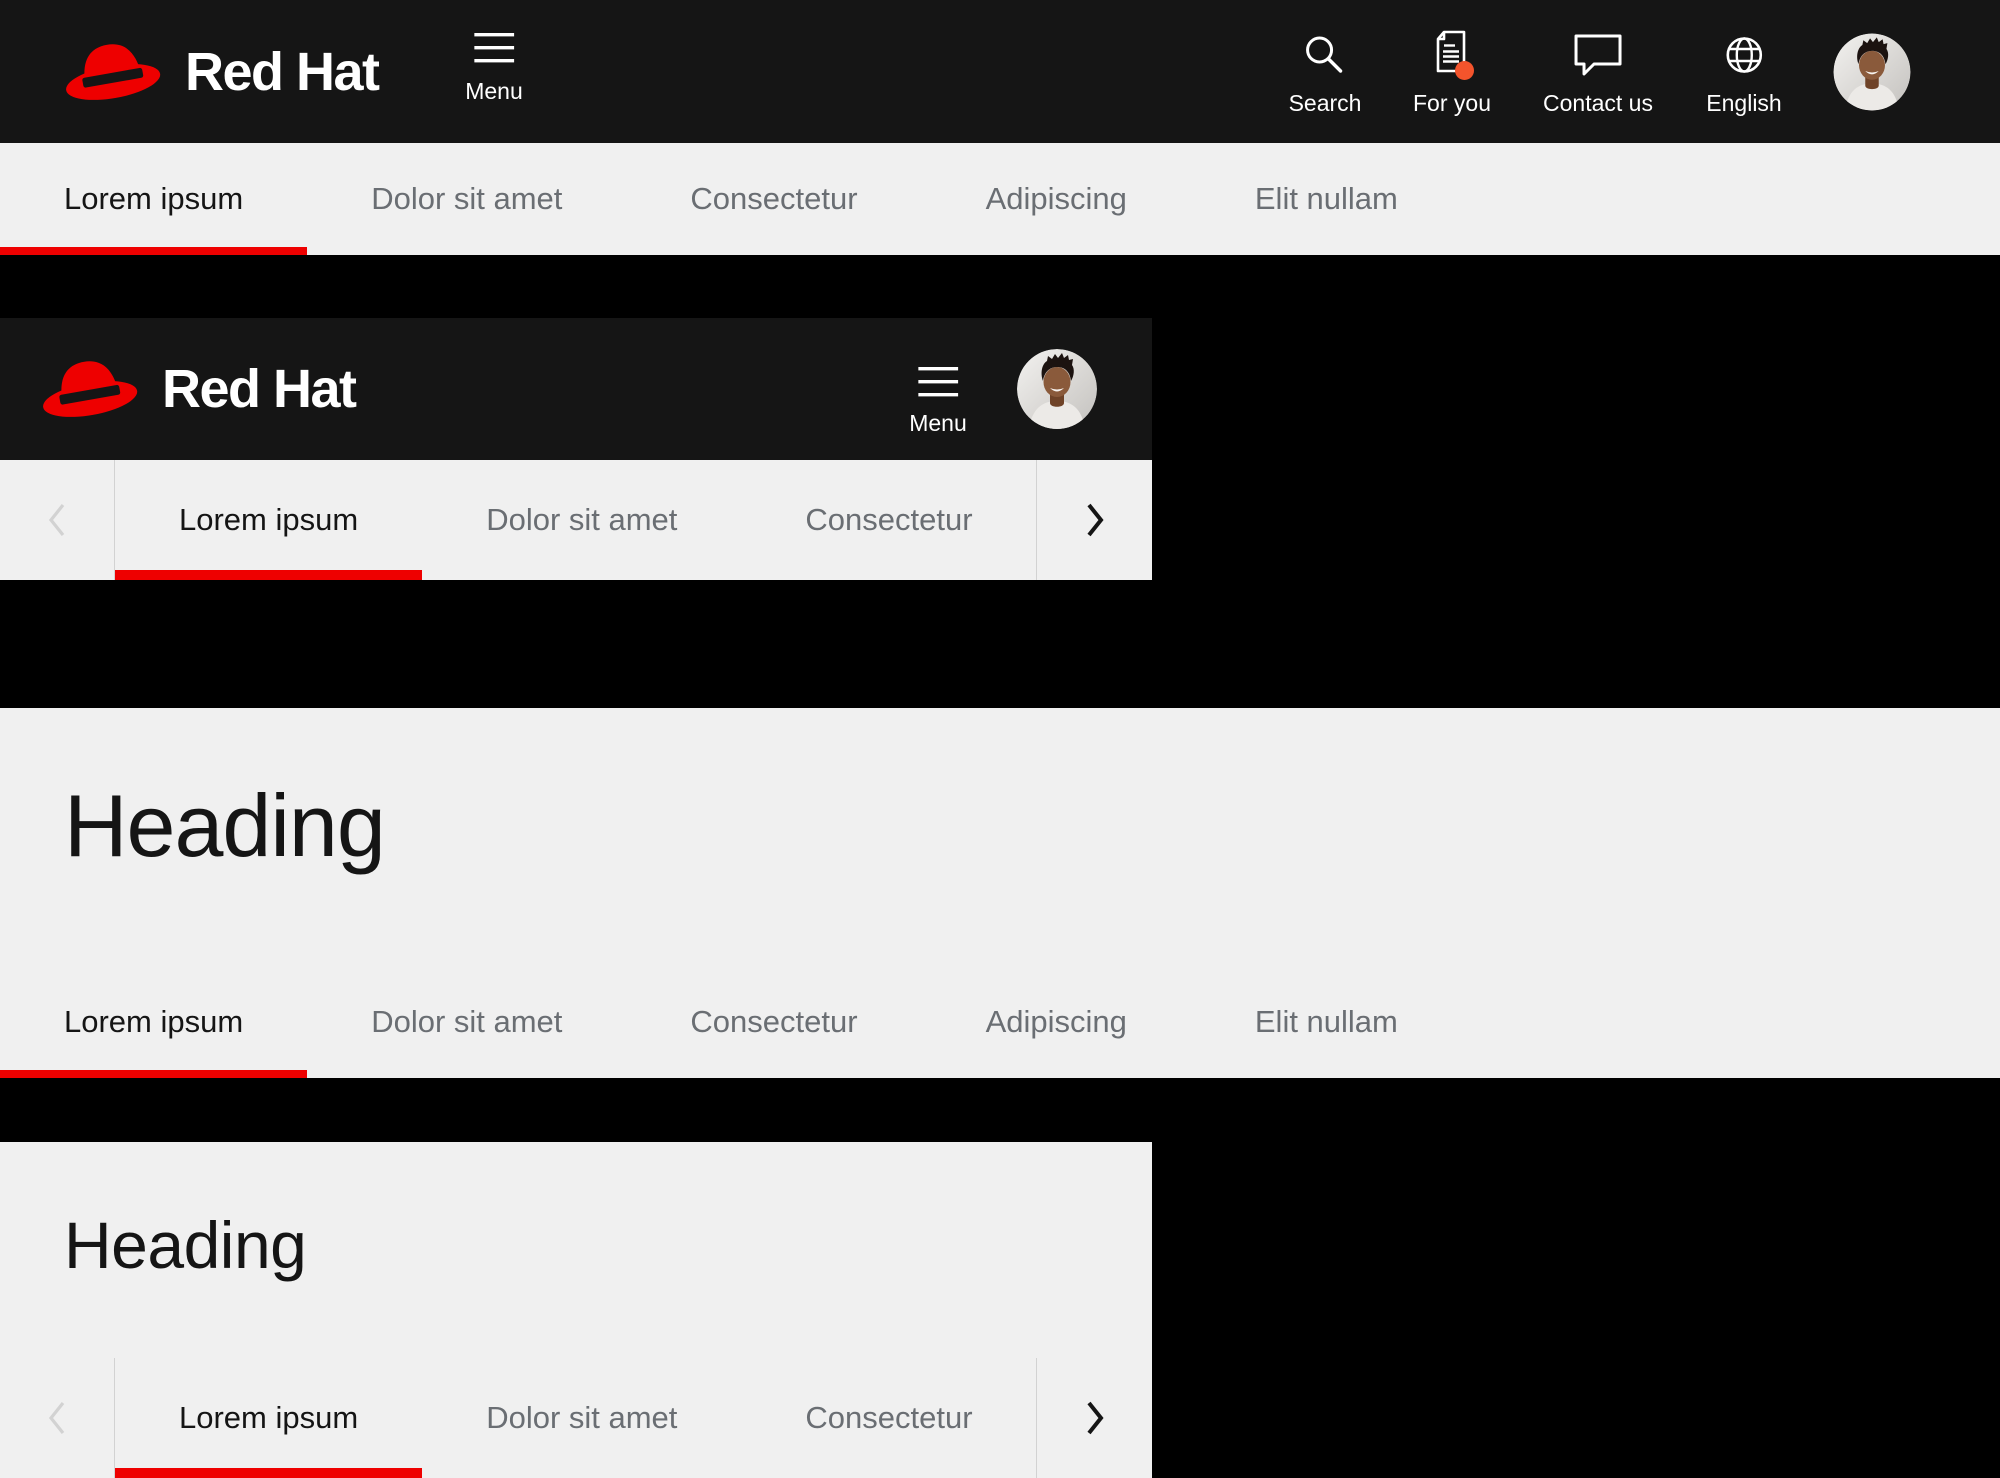  Describe the element at coordinates (576, 389) in the screenshot. I see `mobile-masthead: Red Hat Menu` at that location.